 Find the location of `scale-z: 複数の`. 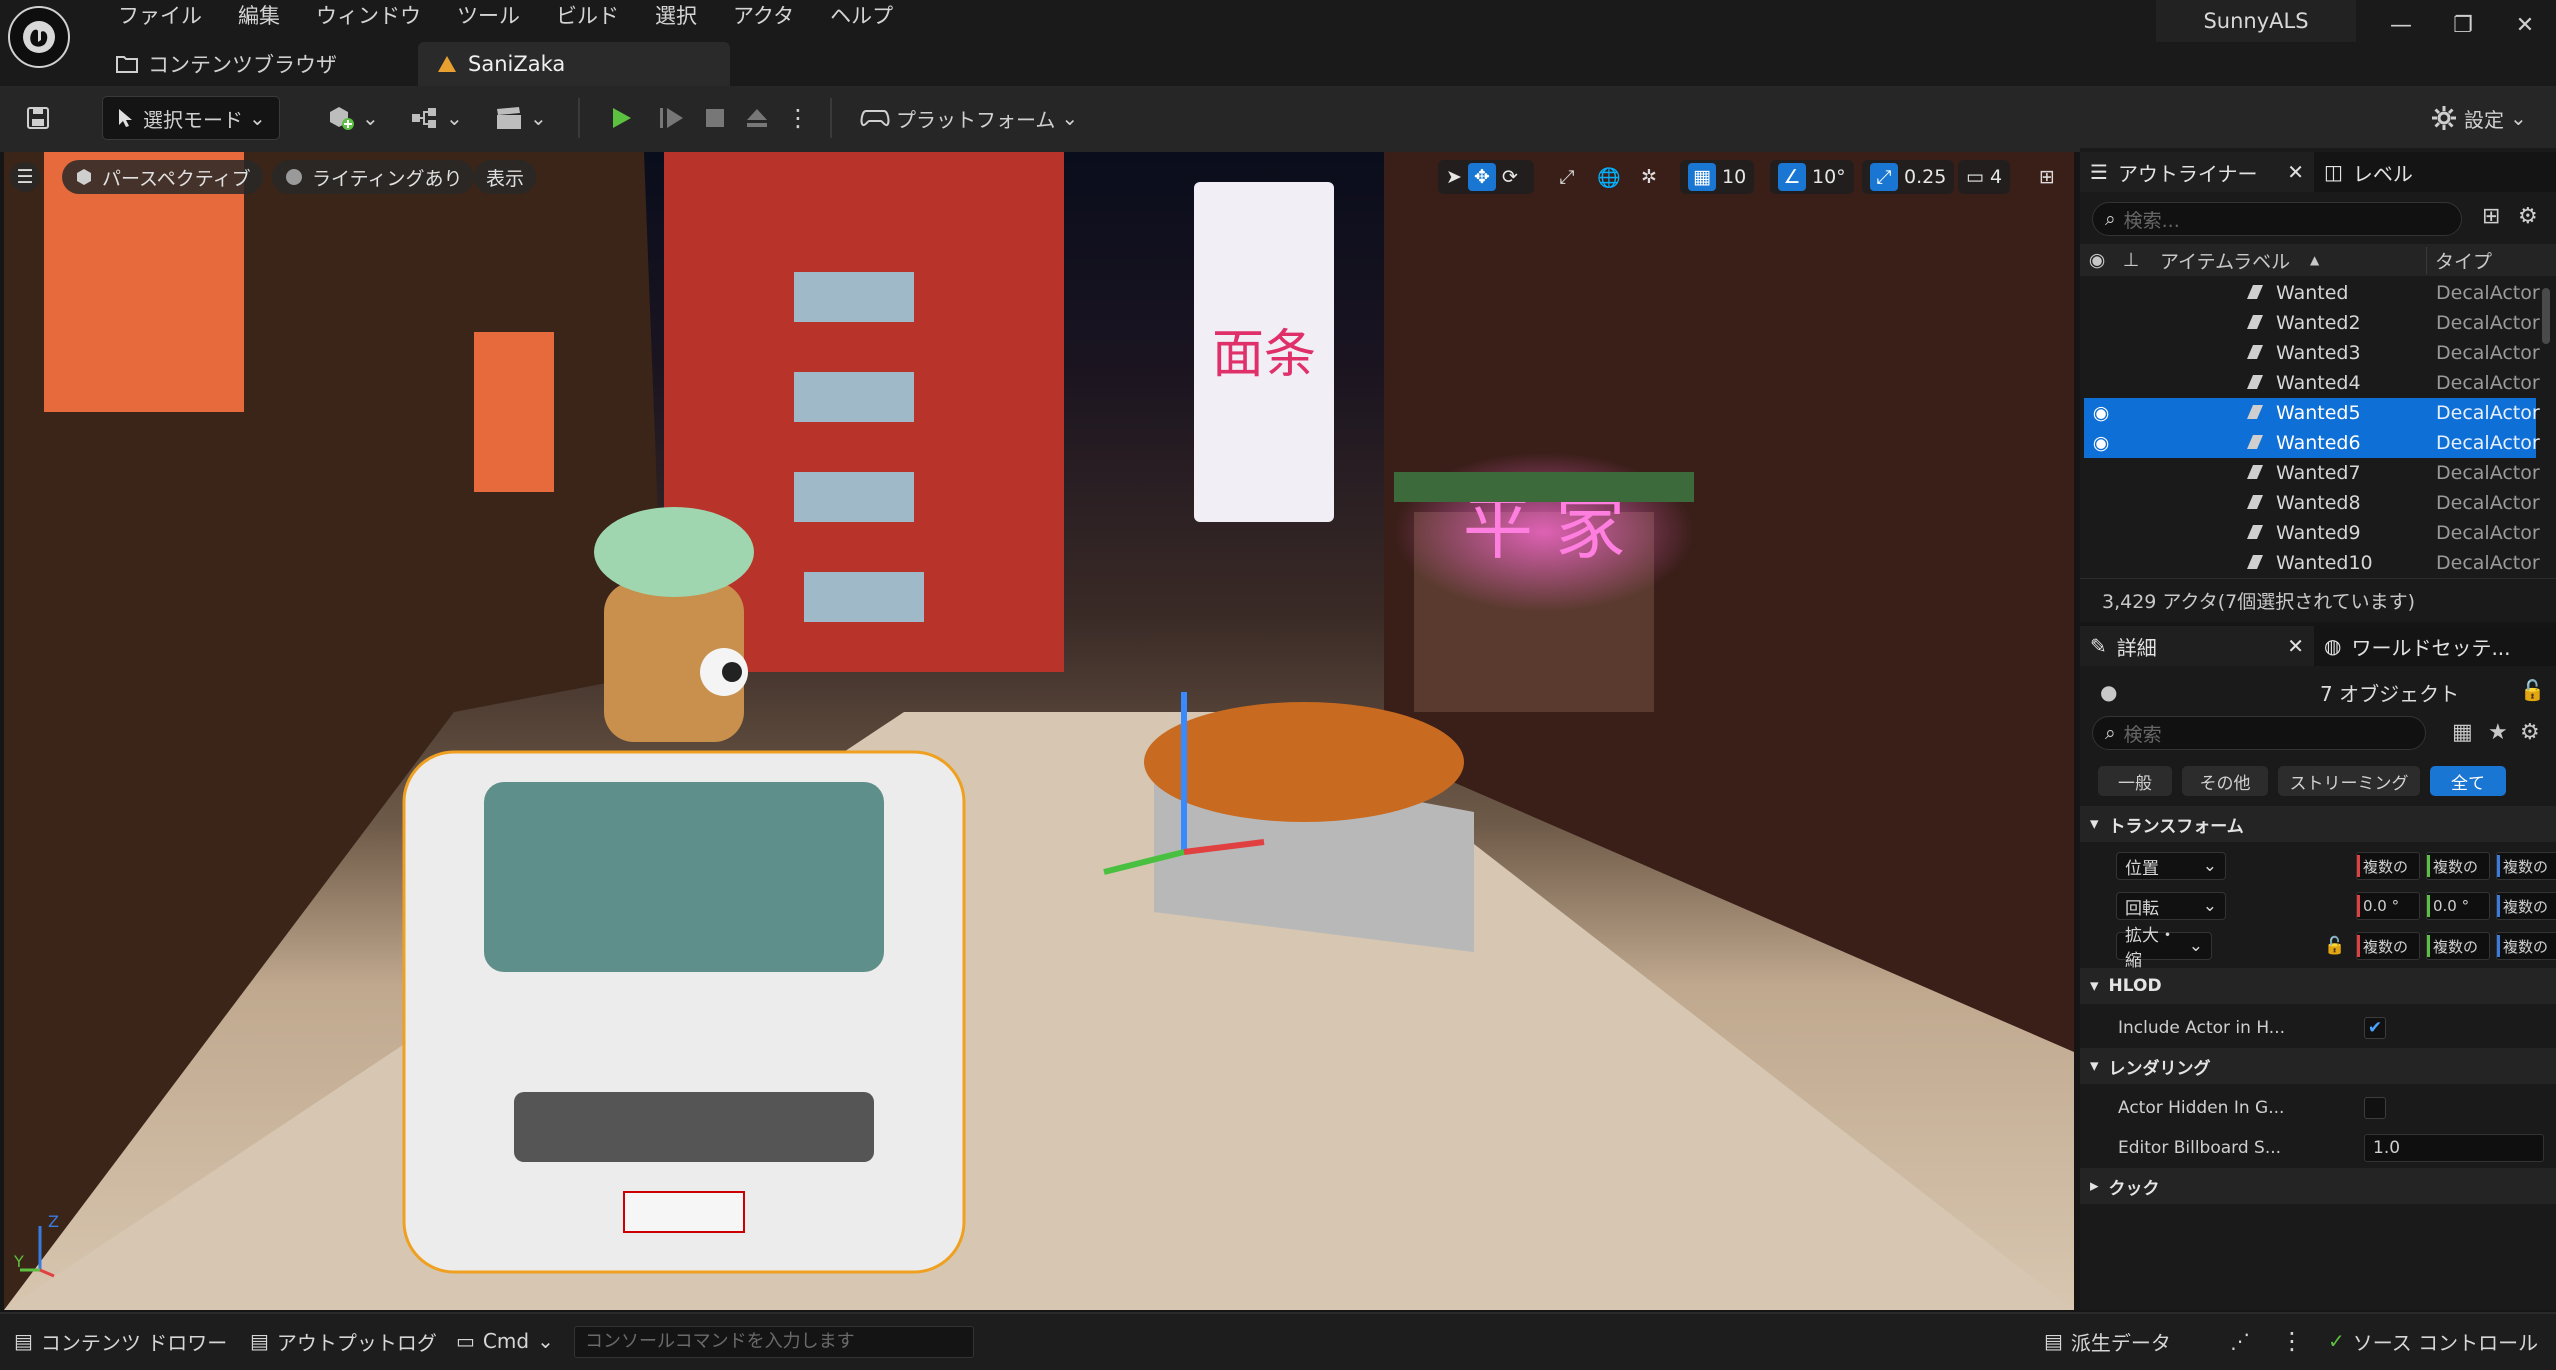

scale-z: 複数の is located at coordinates (2526, 946).